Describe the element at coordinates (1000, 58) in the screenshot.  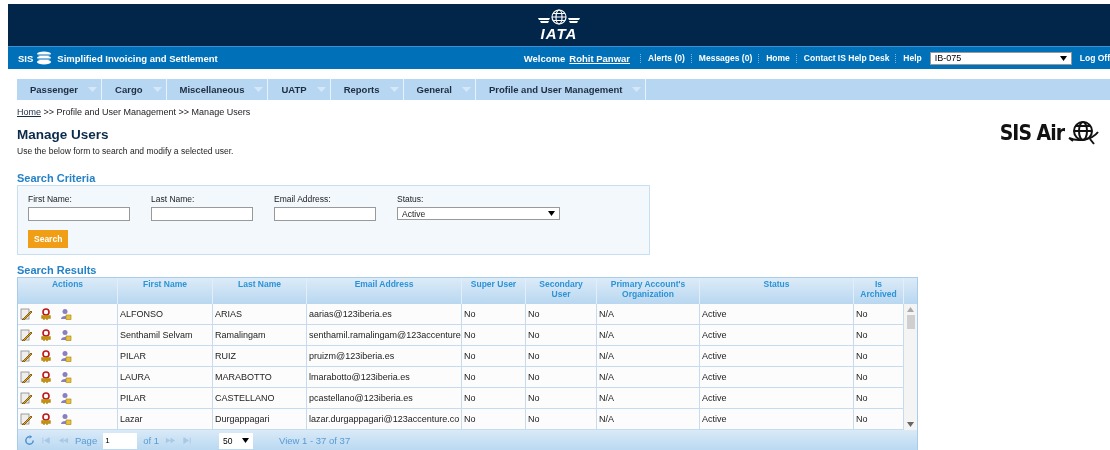
I see `account-dropdown: IB-075` at that location.